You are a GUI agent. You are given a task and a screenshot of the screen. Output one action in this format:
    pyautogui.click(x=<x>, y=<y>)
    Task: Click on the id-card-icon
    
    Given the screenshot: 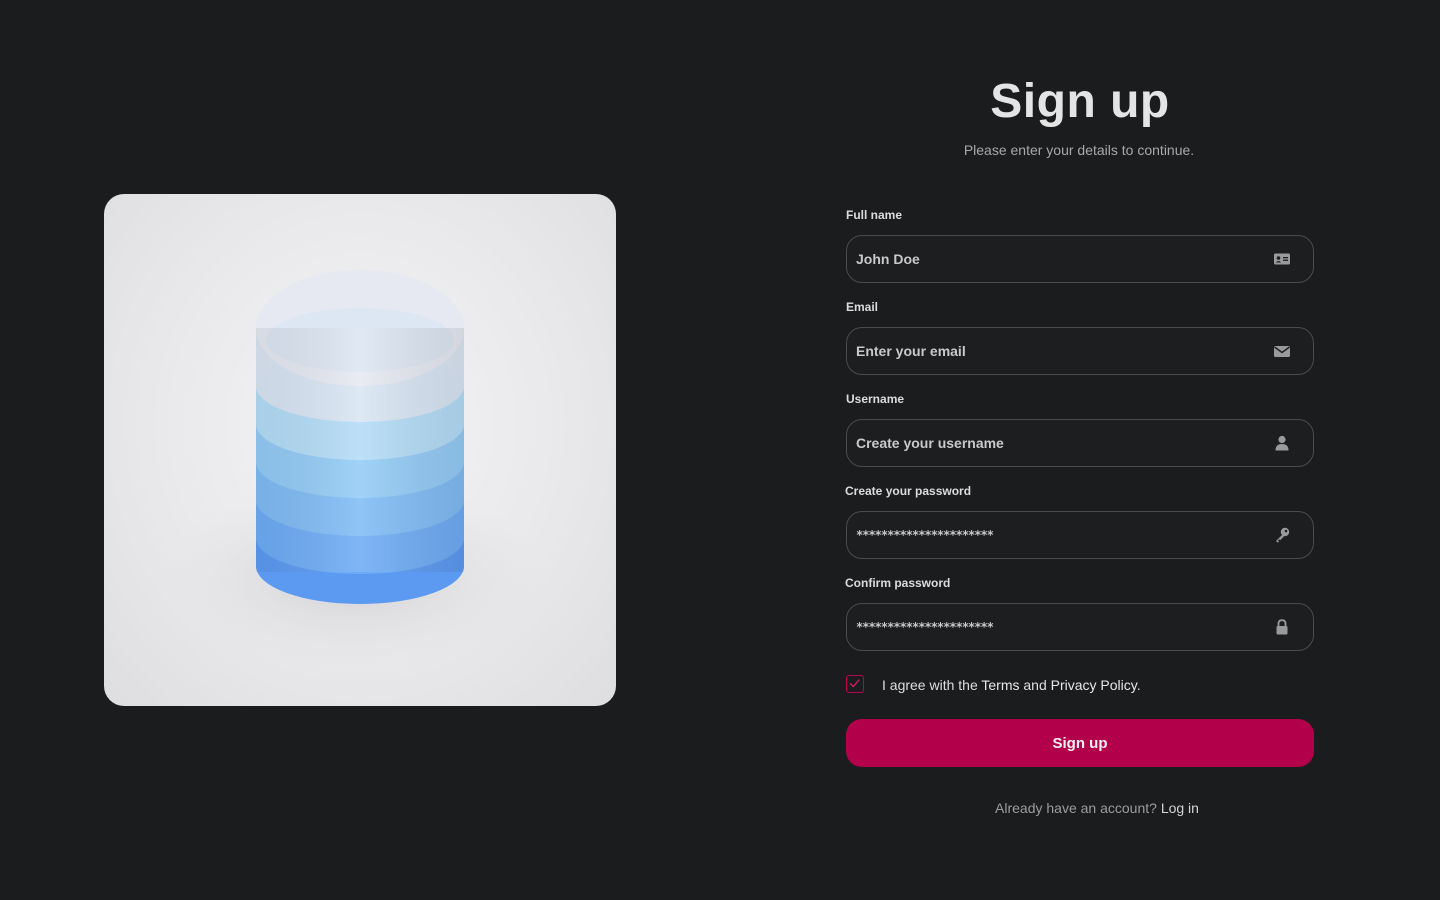 What is the action you would take?
    pyautogui.click(x=1282, y=259)
    